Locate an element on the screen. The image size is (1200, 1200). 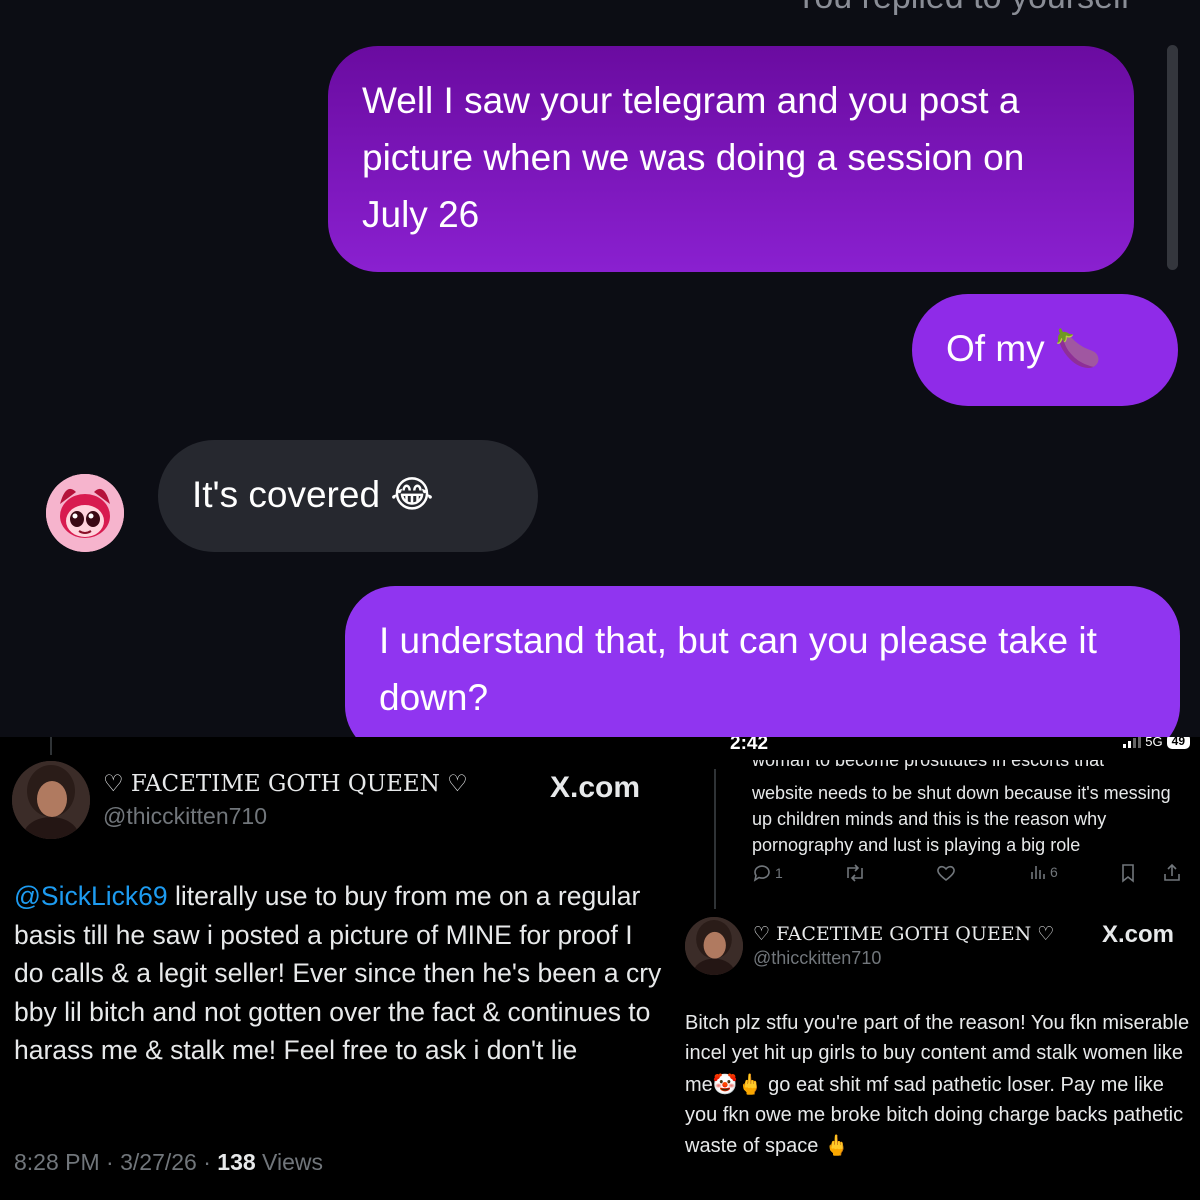
signal-icon is located at coordinates (1132, 742).